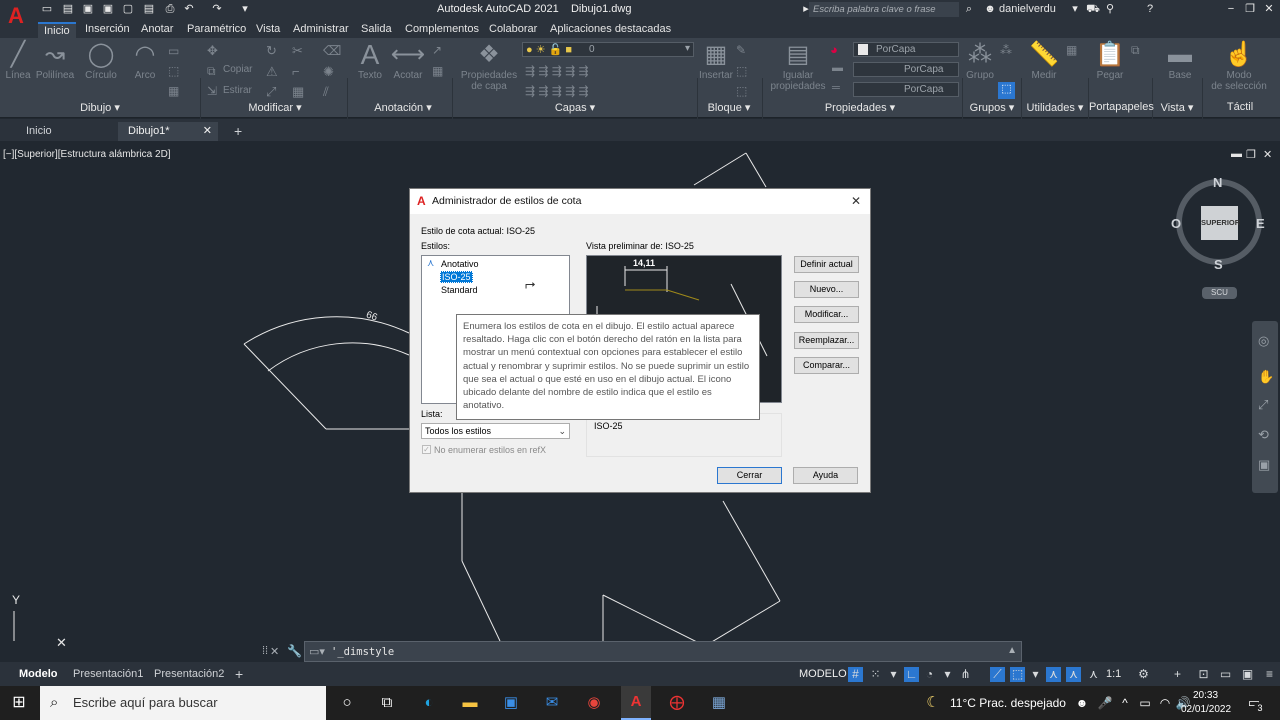 Image resolution: width=1280 pixels, height=720 pixels. Describe the element at coordinates (875, 674) in the screenshot. I see `snap-icon: ⁙` at that location.